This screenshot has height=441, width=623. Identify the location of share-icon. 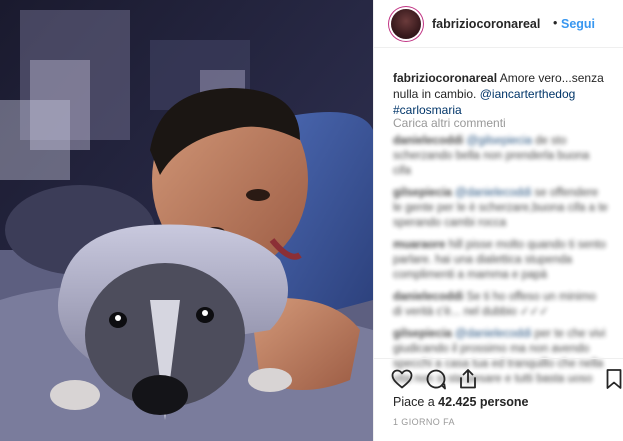
(468, 379).